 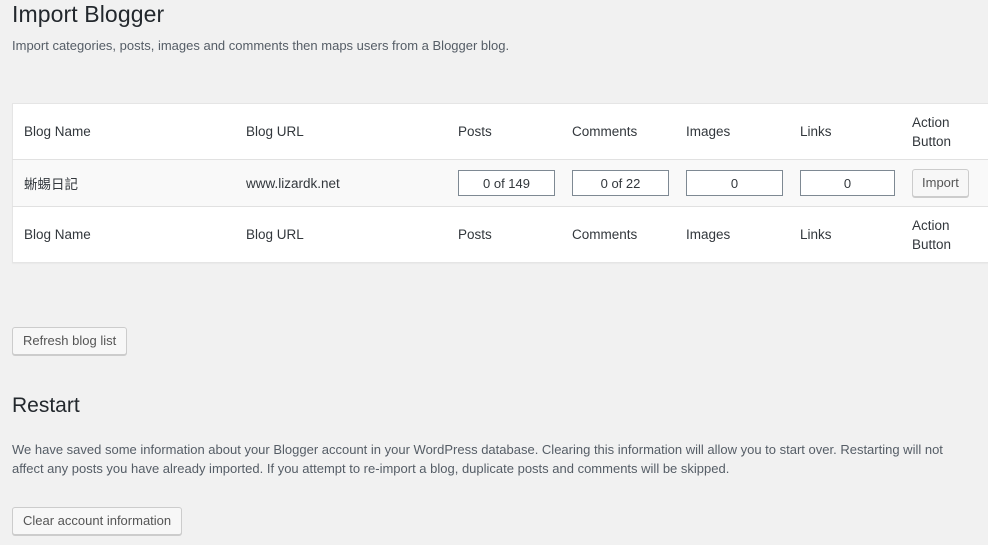 What do you see at coordinates (352, 234) in the screenshot?
I see `column-footer-blog-url: Blog URL` at bounding box center [352, 234].